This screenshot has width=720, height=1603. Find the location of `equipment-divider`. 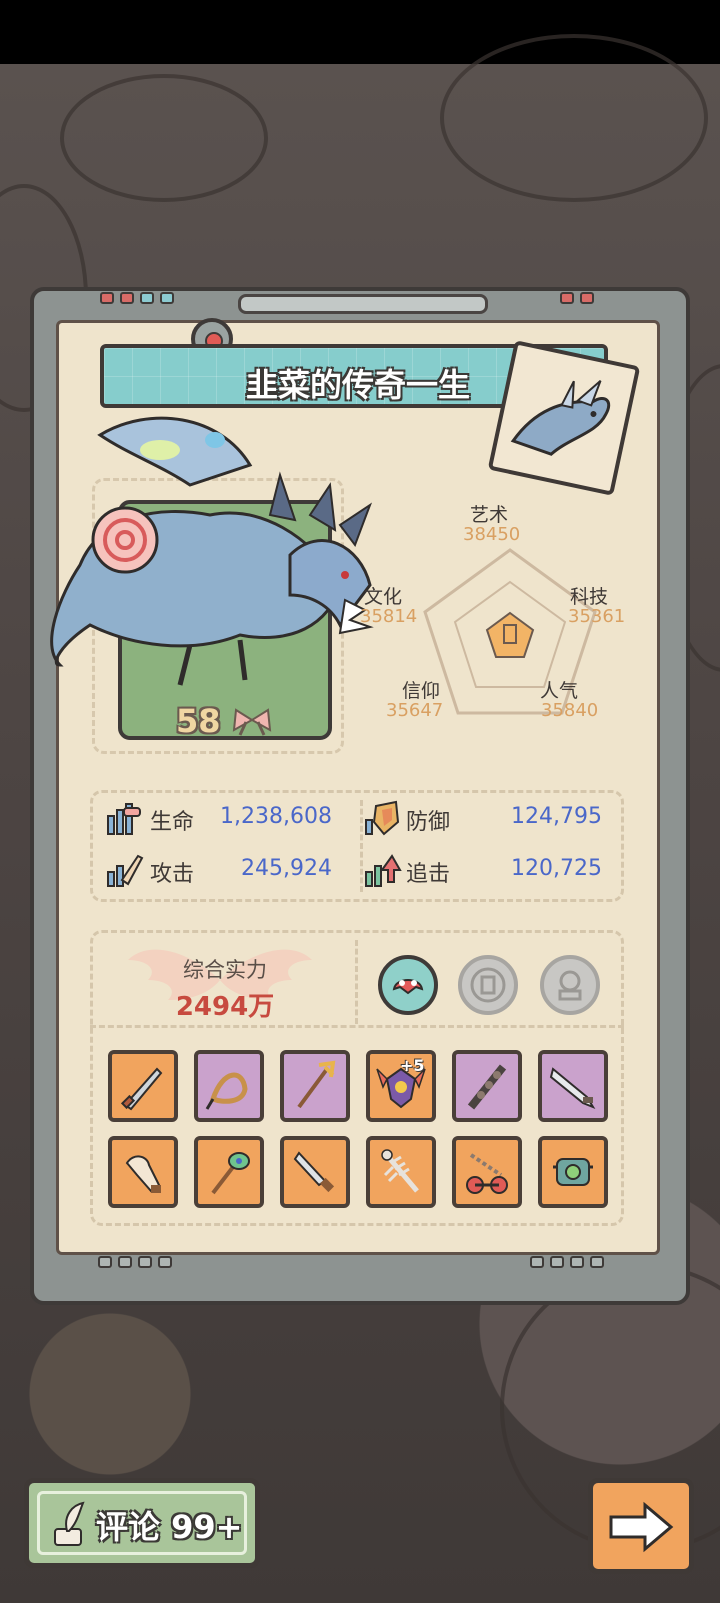

equipment-divider is located at coordinates (357, 1026).